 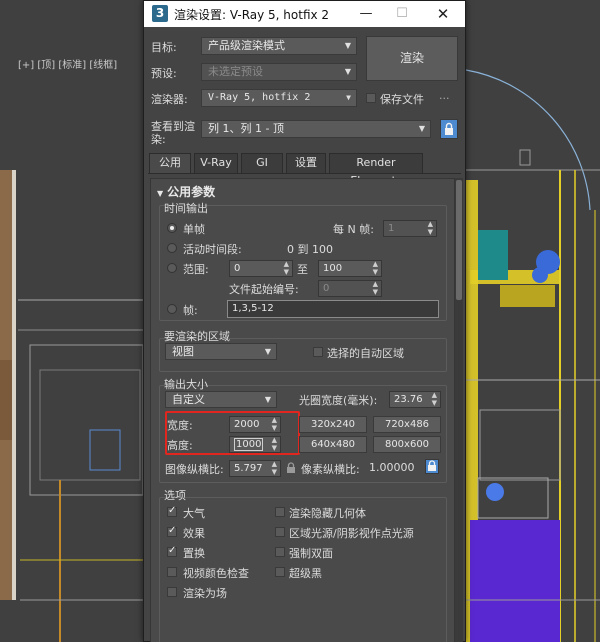 I want to click on tab-vray: V-Ray, so click(x=216, y=163).